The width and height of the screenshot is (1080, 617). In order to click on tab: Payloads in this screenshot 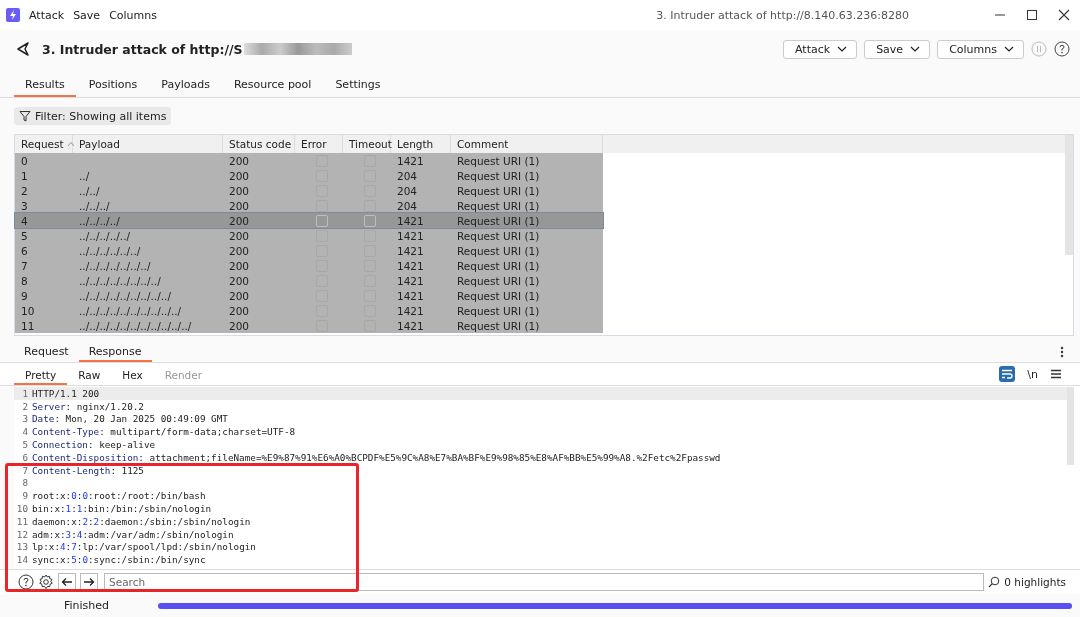, I will do `click(185, 87)`.